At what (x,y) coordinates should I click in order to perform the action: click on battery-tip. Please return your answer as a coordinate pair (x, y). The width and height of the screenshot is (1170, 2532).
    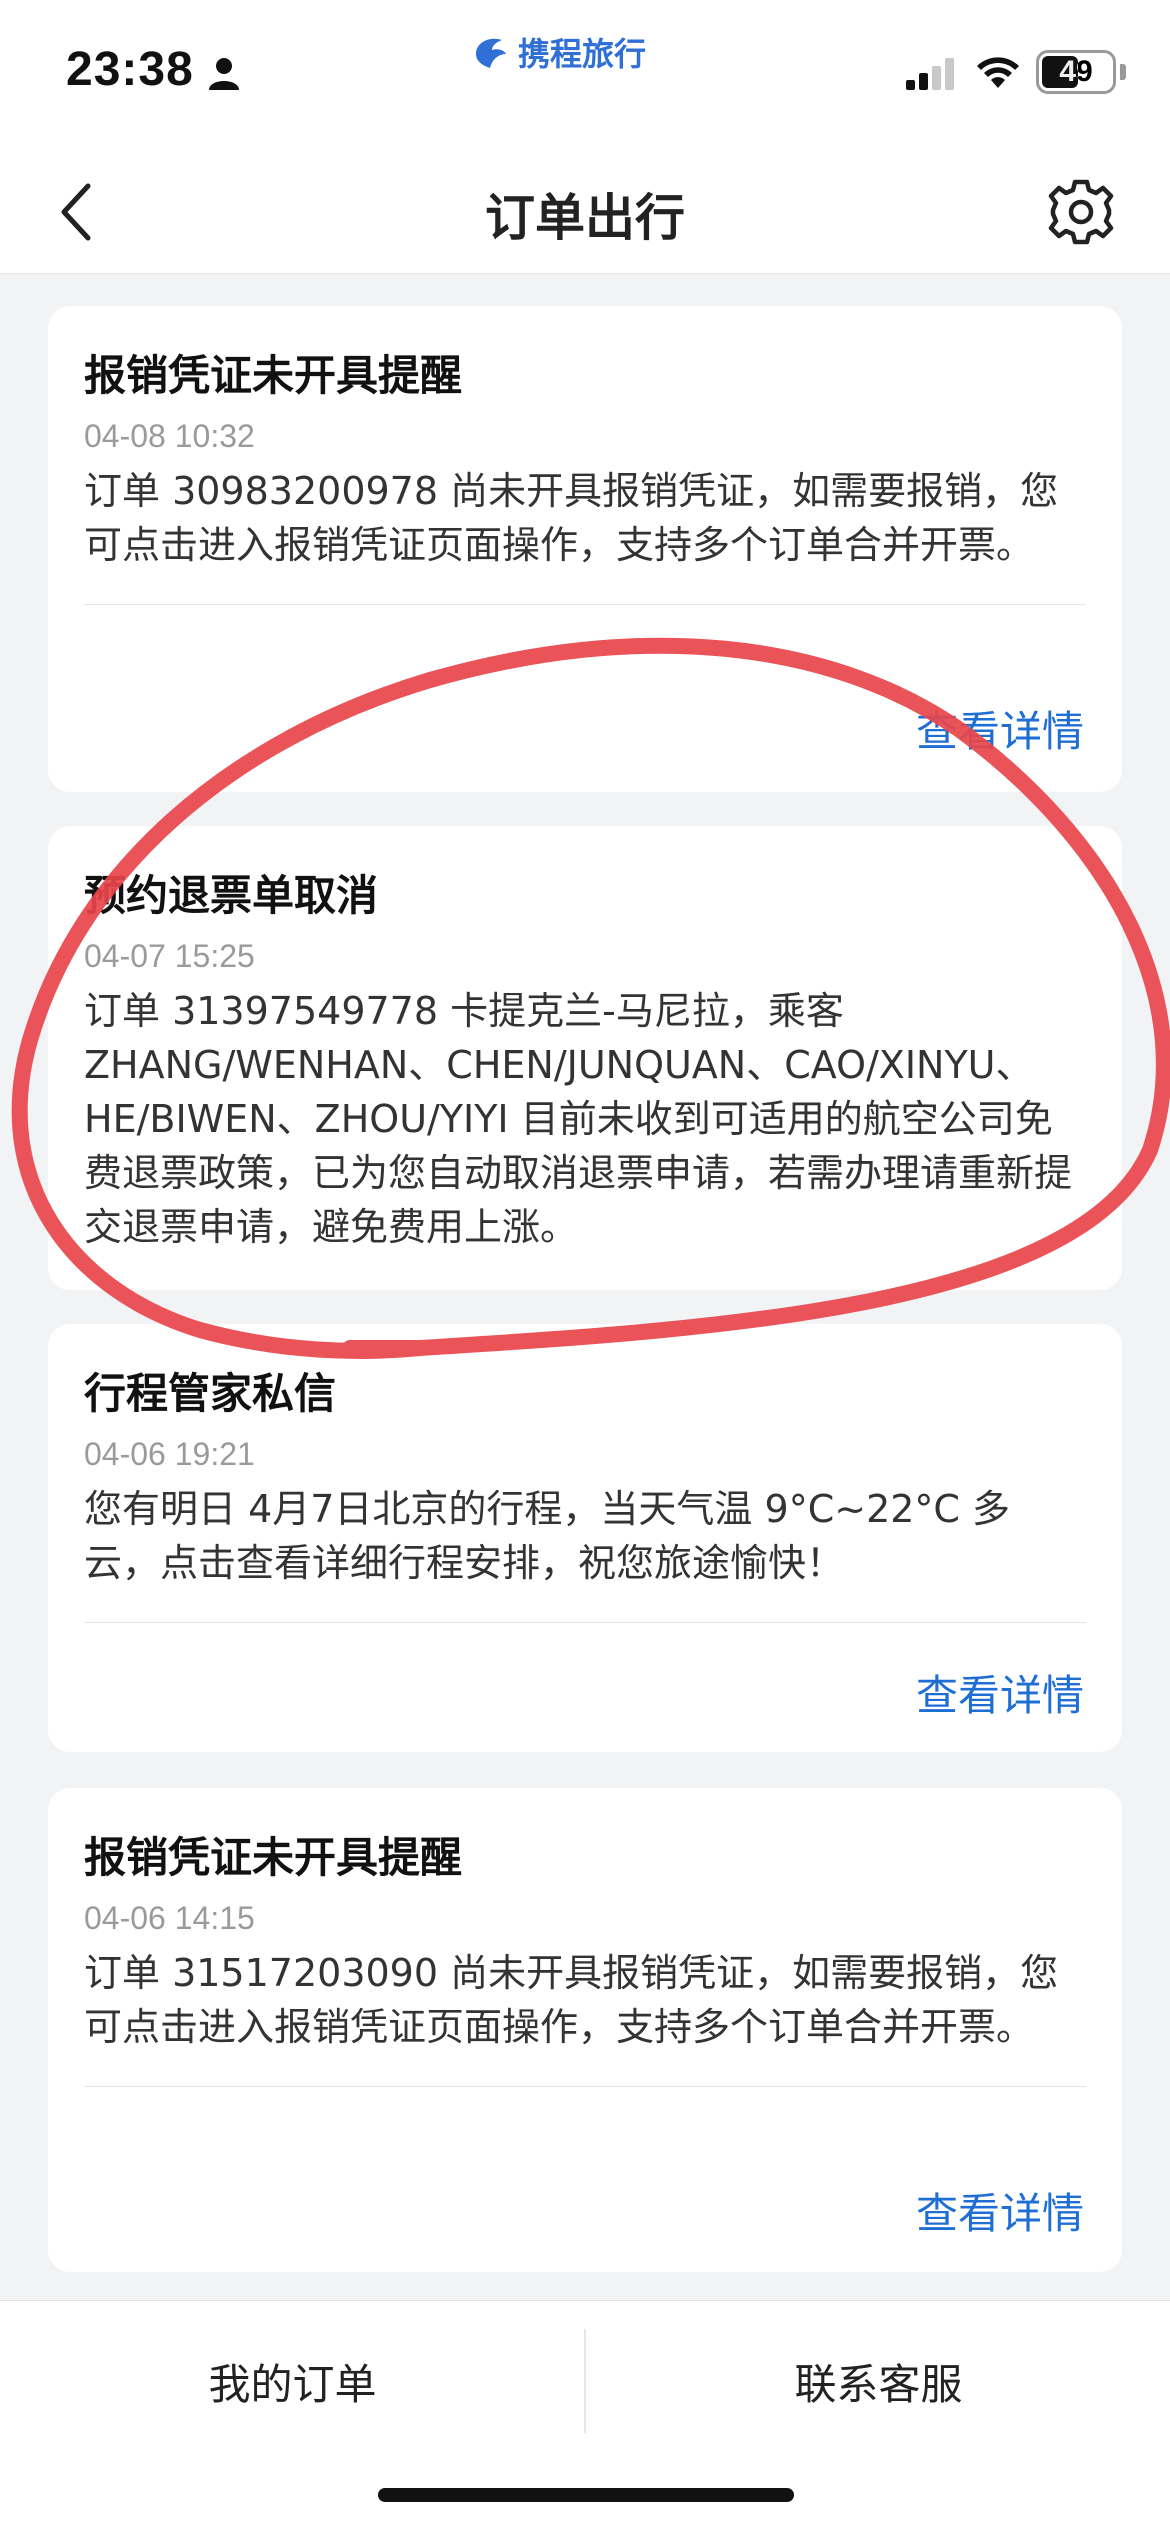
    Looking at the image, I should click on (1123, 72).